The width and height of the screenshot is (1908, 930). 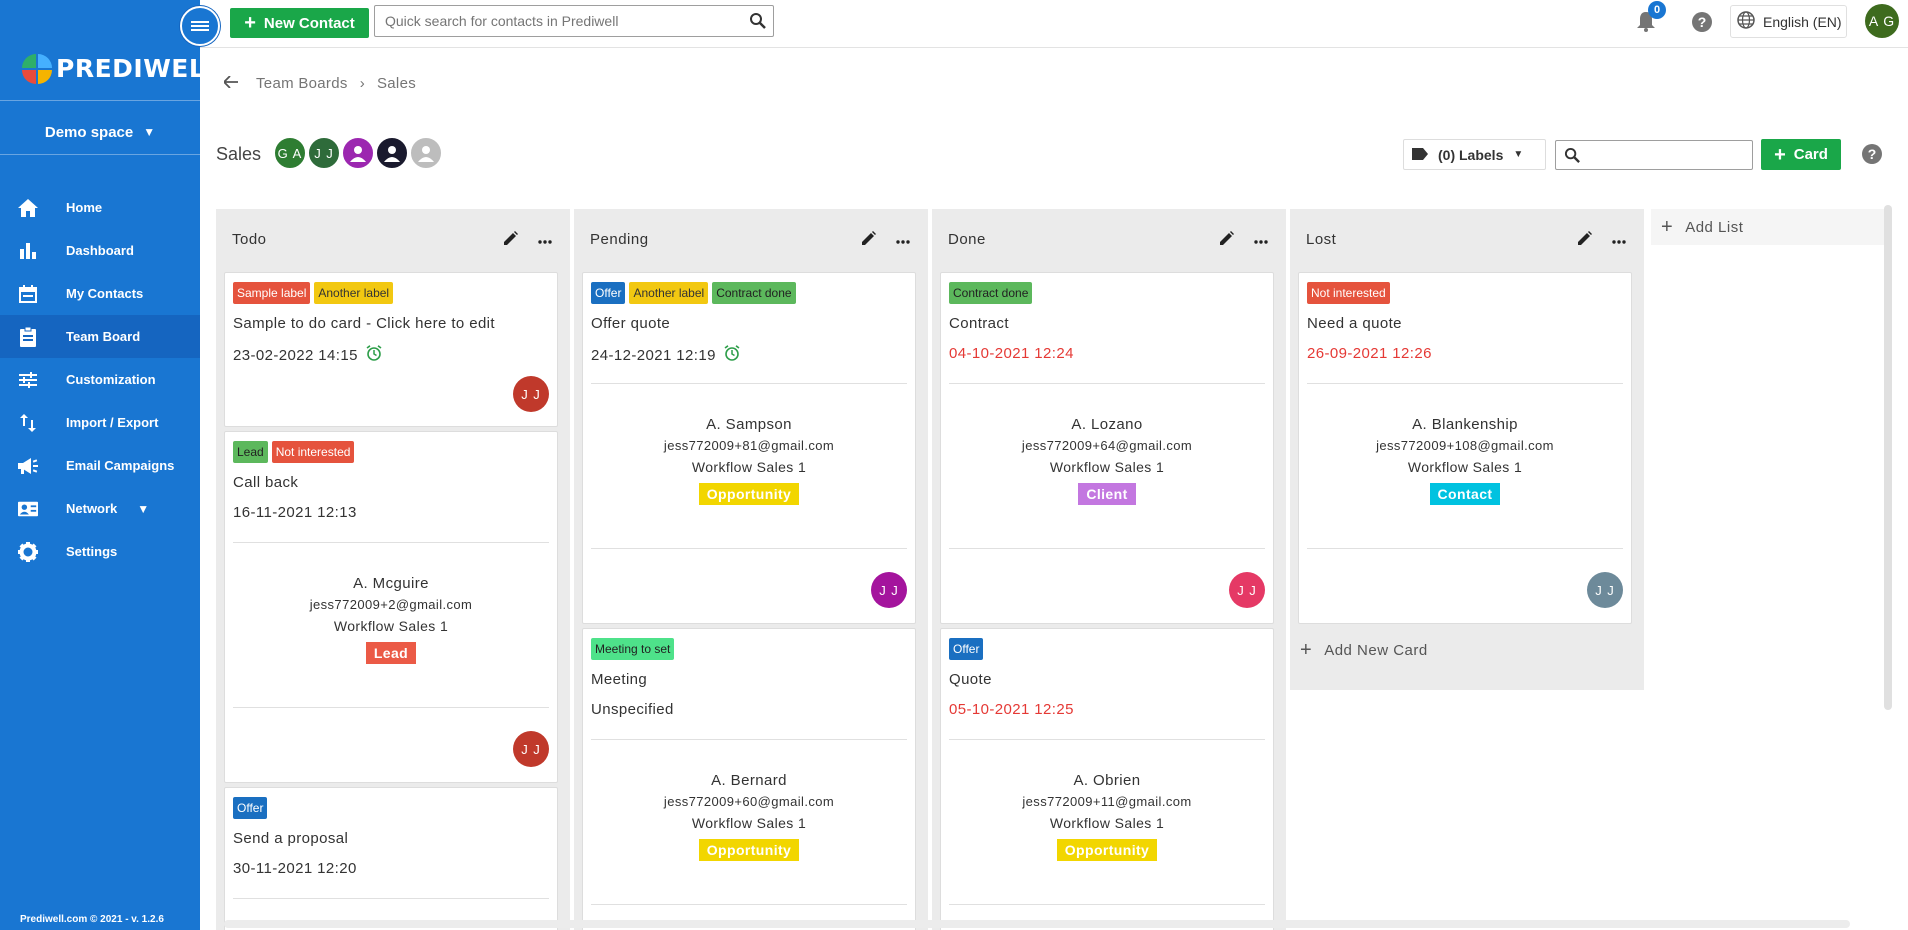 I want to click on list-title: Done, so click(x=967, y=239).